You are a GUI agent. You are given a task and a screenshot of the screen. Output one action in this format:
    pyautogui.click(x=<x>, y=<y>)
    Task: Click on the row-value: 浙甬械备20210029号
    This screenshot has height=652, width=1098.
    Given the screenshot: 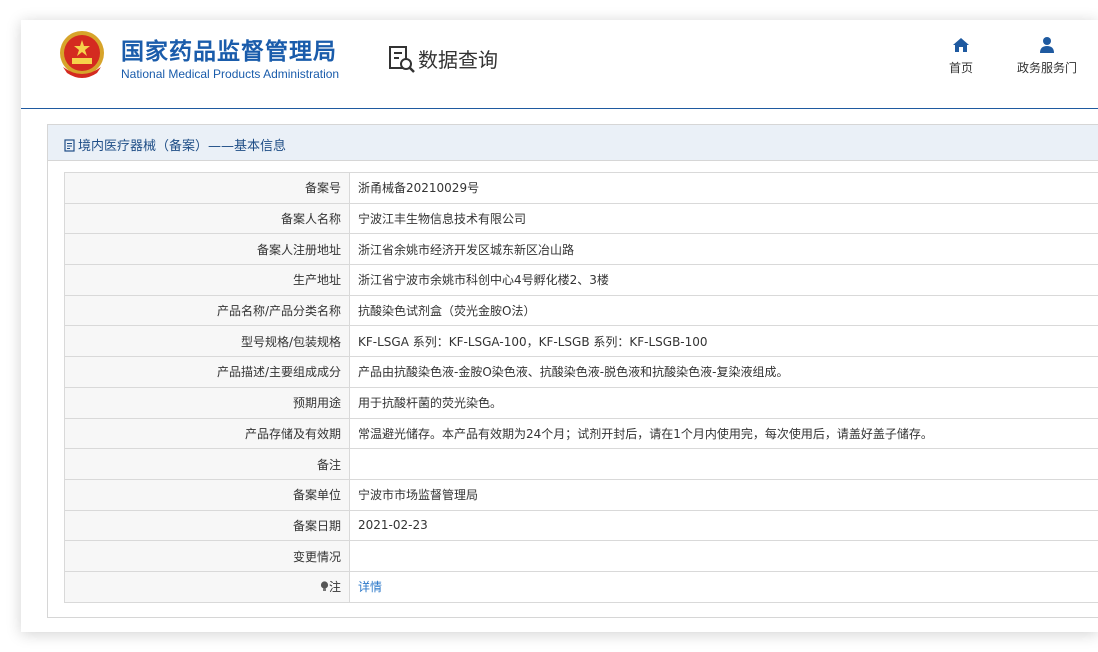 What is the action you would take?
    pyautogui.click(x=723, y=188)
    